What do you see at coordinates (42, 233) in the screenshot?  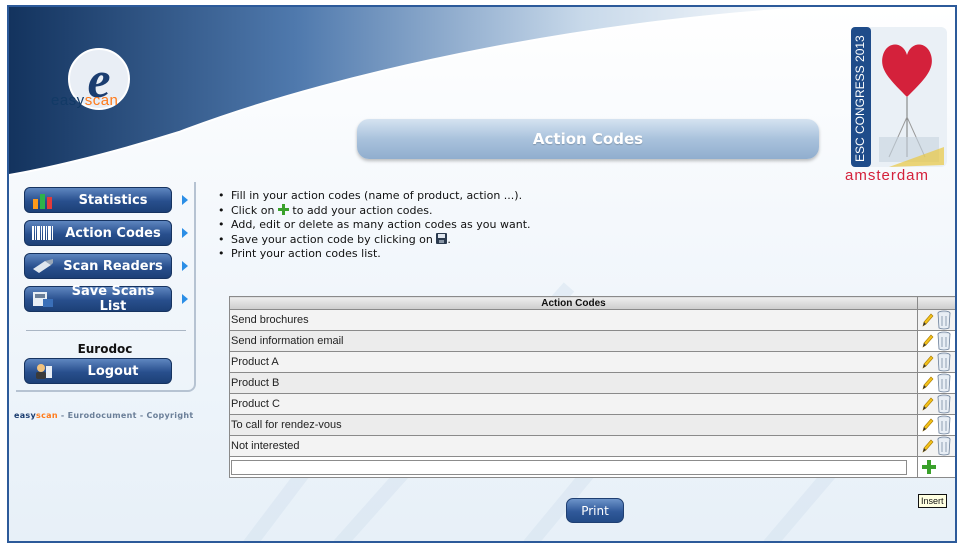 I see `barcode-icon` at bounding box center [42, 233].